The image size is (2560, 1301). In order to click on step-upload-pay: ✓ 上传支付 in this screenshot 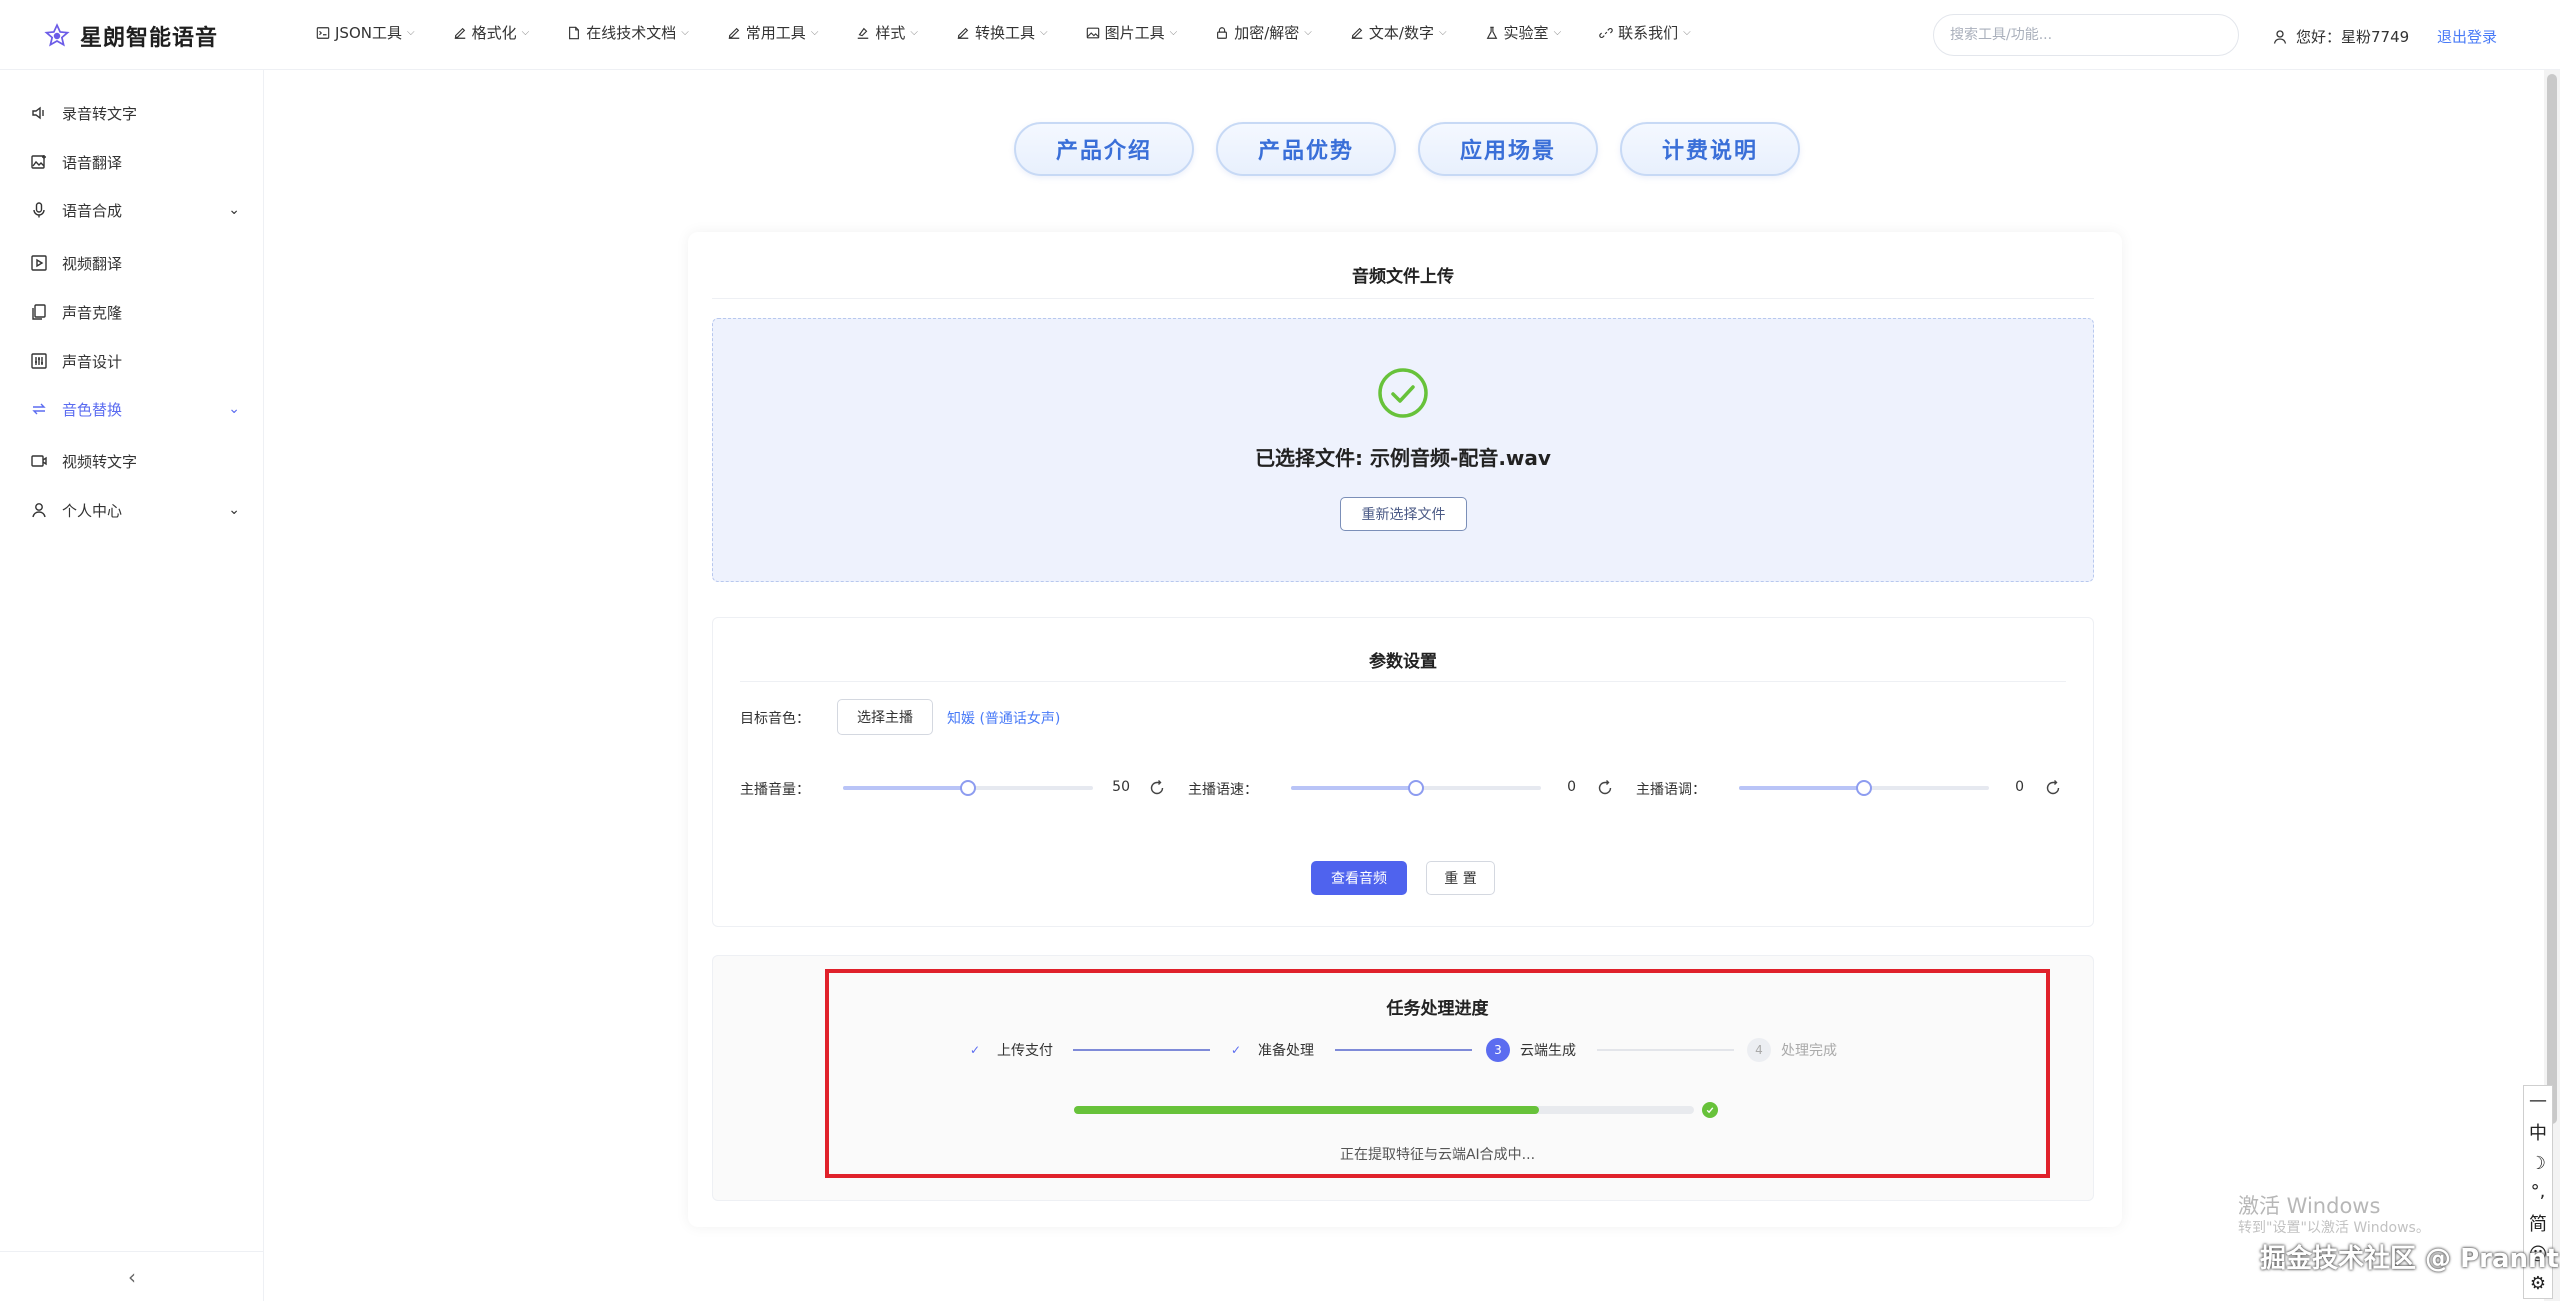, I will do `click(1008, 1050)`.